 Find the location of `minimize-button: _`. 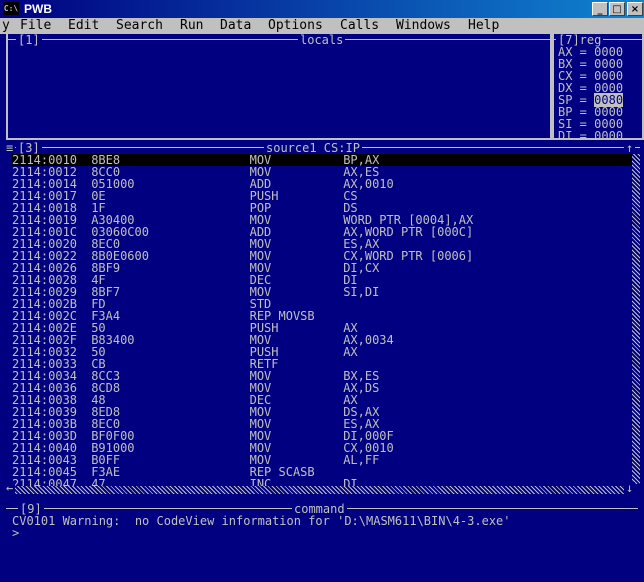

minimize-button: _ is located at coordinates (600, 9).